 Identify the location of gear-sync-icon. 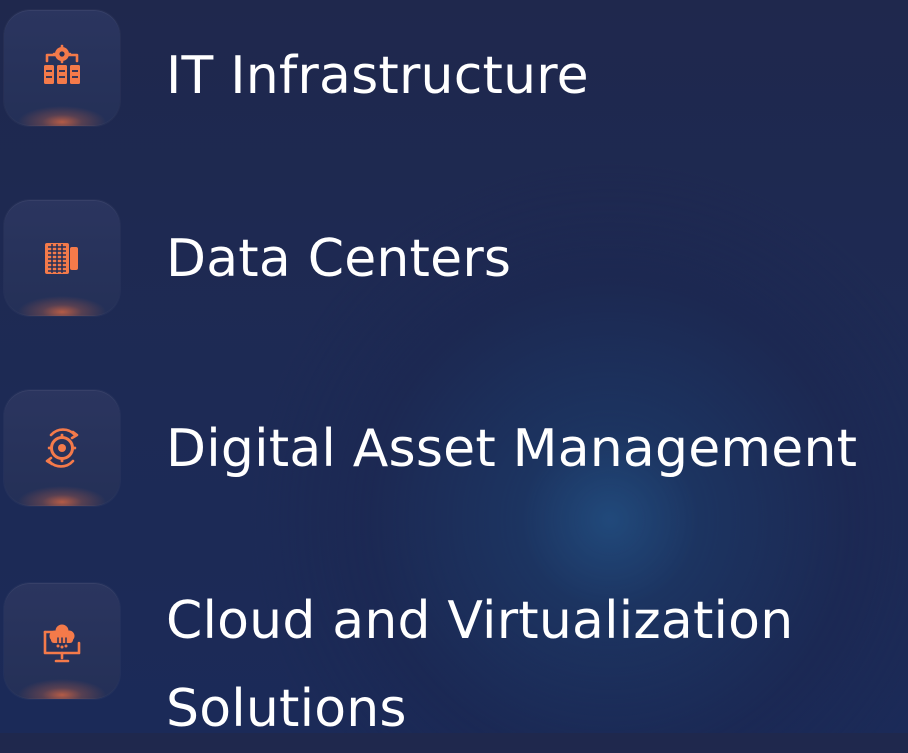
(62, 448).